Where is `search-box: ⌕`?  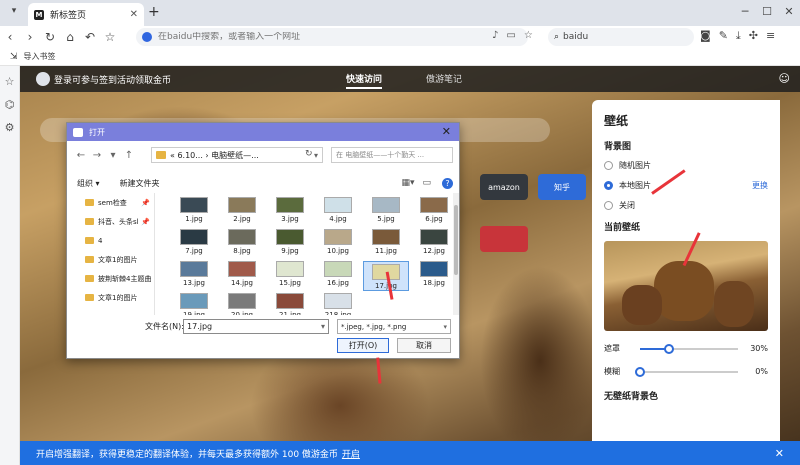
search-box: ⌕ is located at coordinates (621, 37).